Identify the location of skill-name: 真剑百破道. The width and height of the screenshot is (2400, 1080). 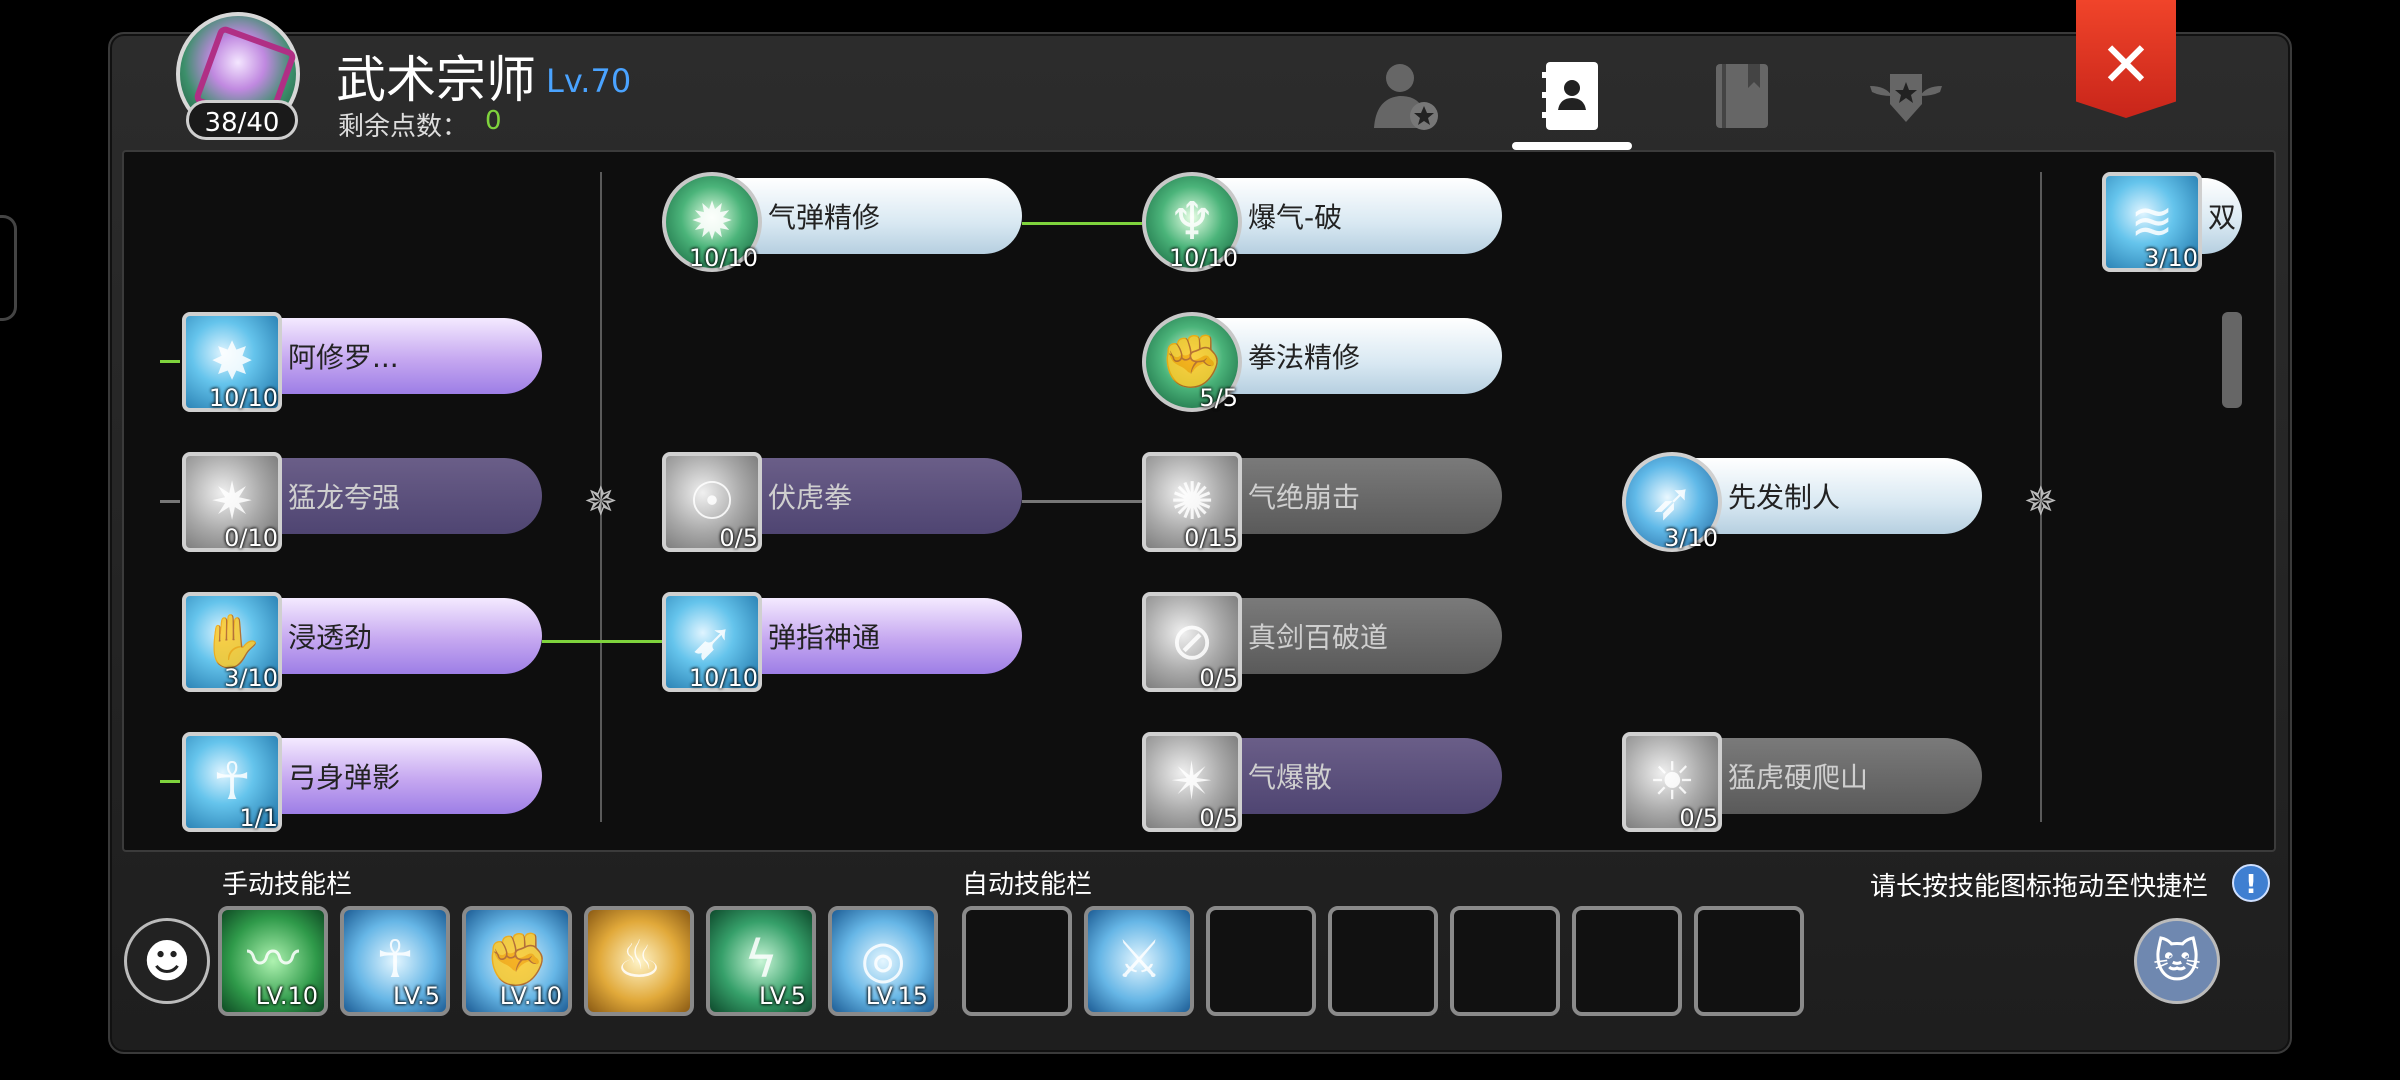
(1318, 637).